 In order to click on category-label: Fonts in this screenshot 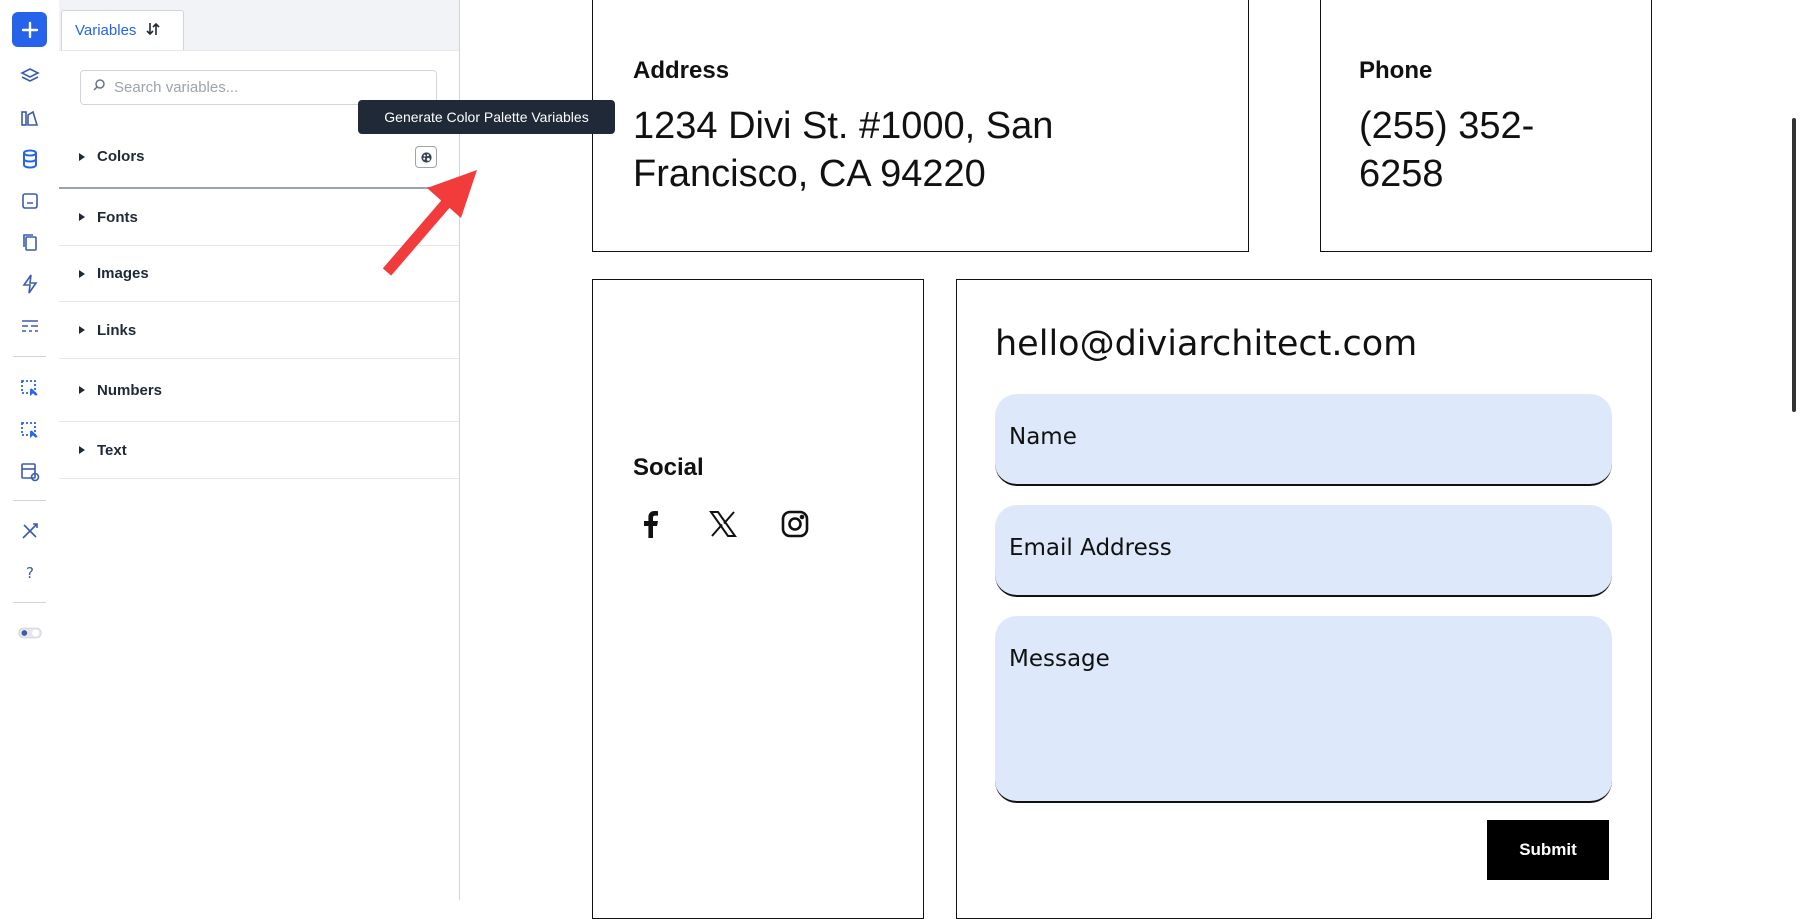, I will do `click(117, 217)`.